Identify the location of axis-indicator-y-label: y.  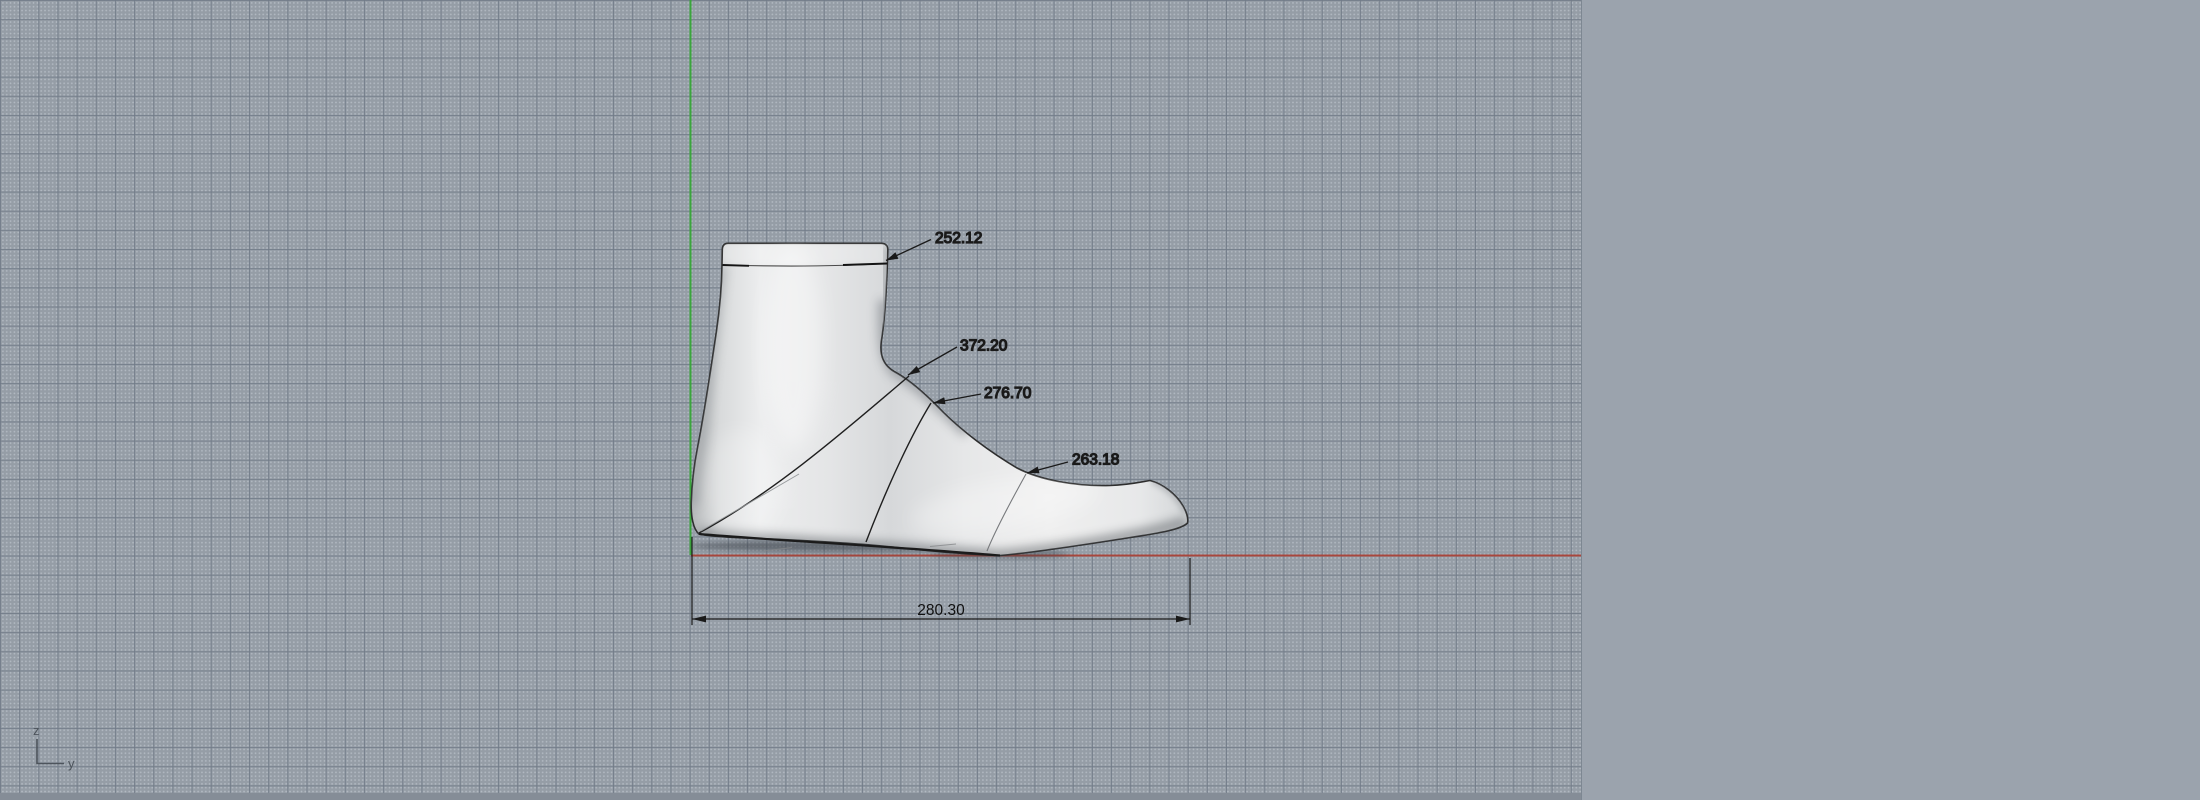
(71, 763).